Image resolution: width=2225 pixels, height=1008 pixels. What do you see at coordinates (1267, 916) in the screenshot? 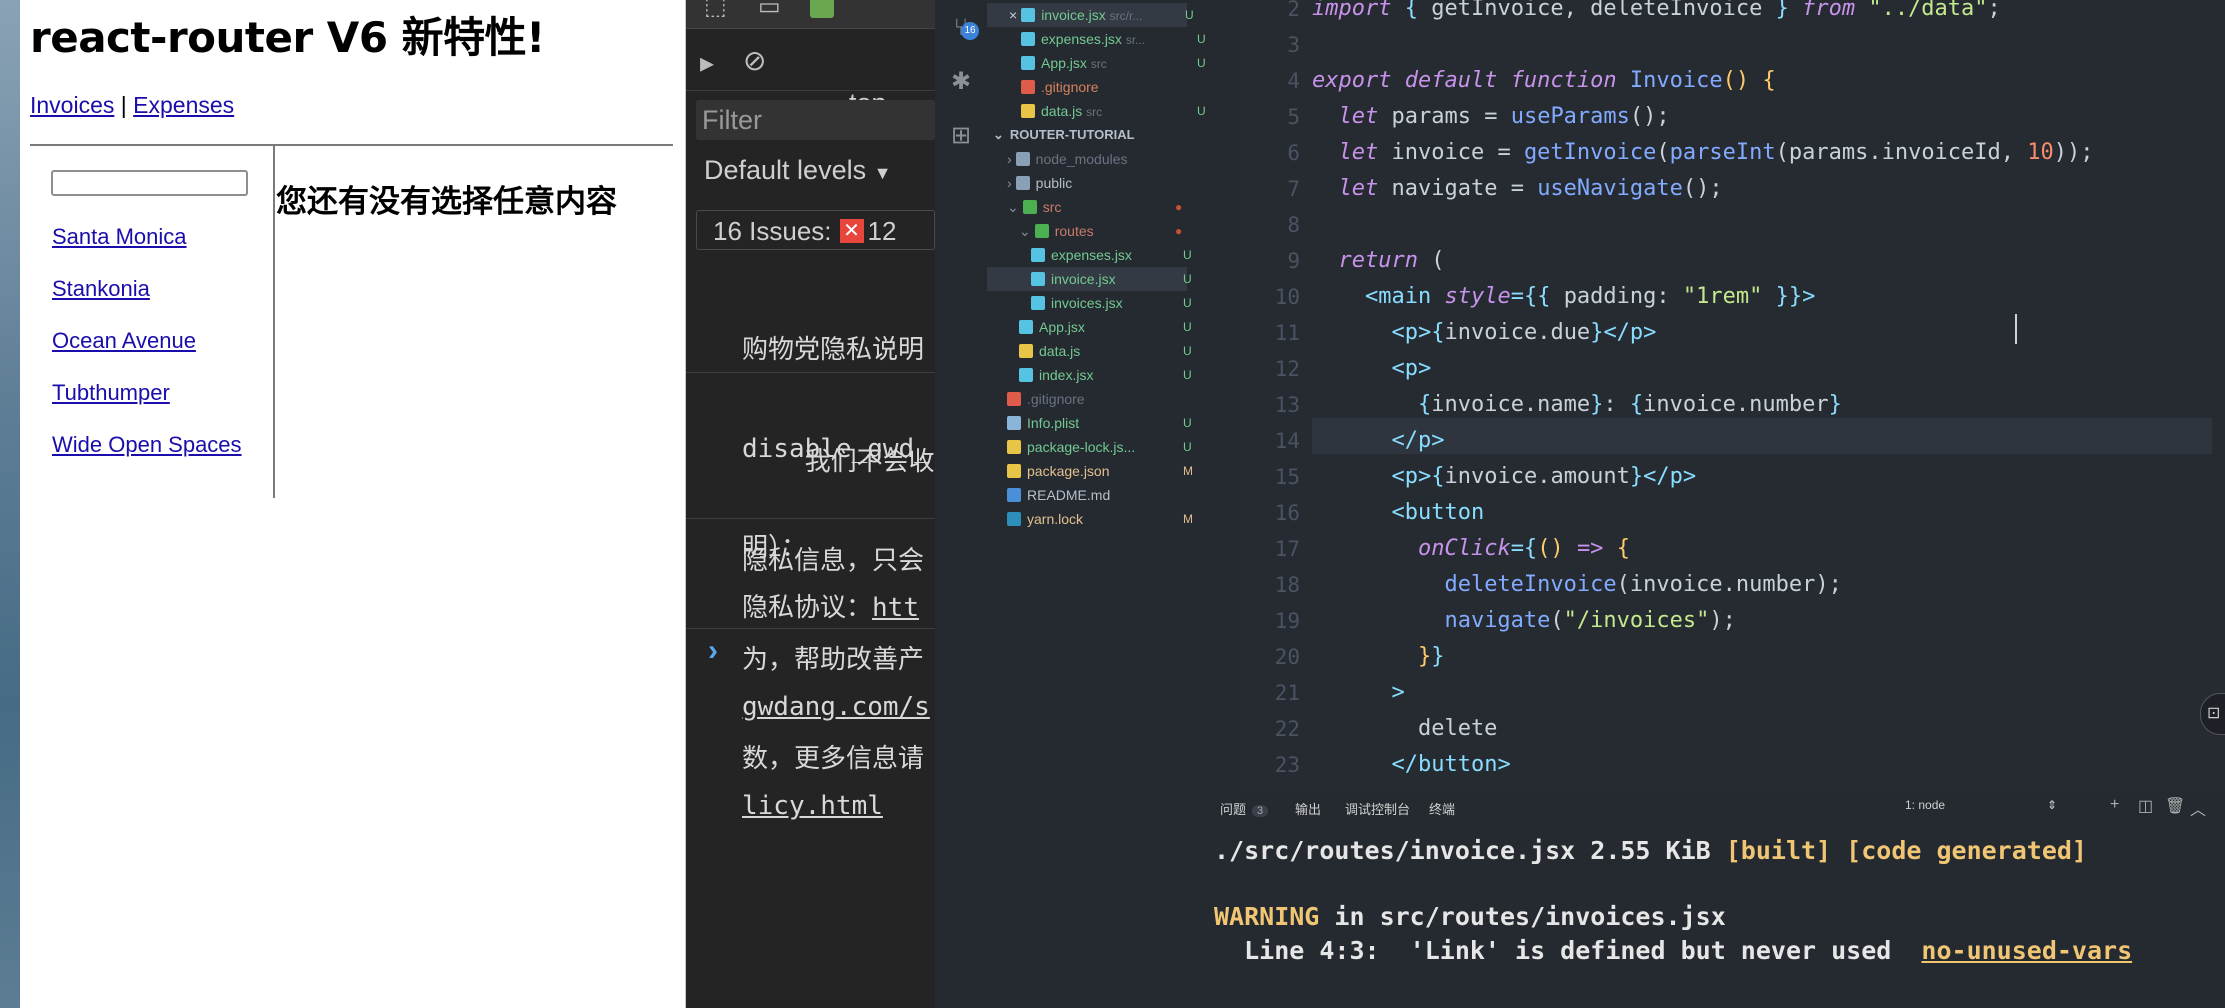
I see `terminal-warning: WARNING` at bounding box center [1267, 916].